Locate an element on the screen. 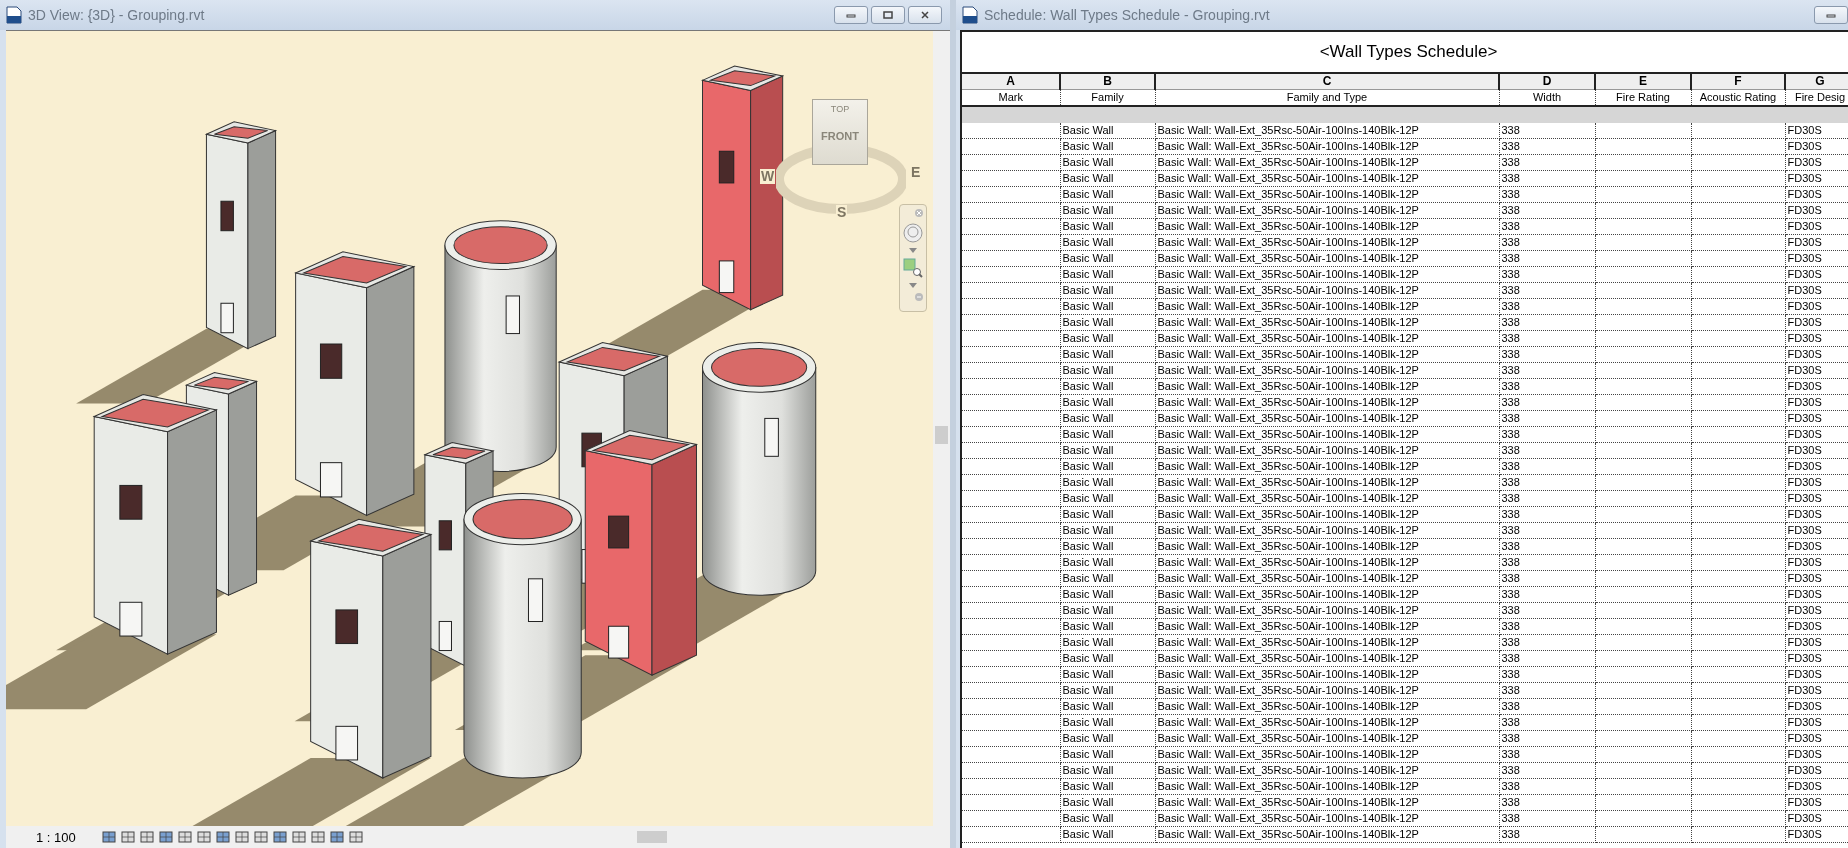 The image size is (1848, 848). restore-button is located at coordinates (888, 15).